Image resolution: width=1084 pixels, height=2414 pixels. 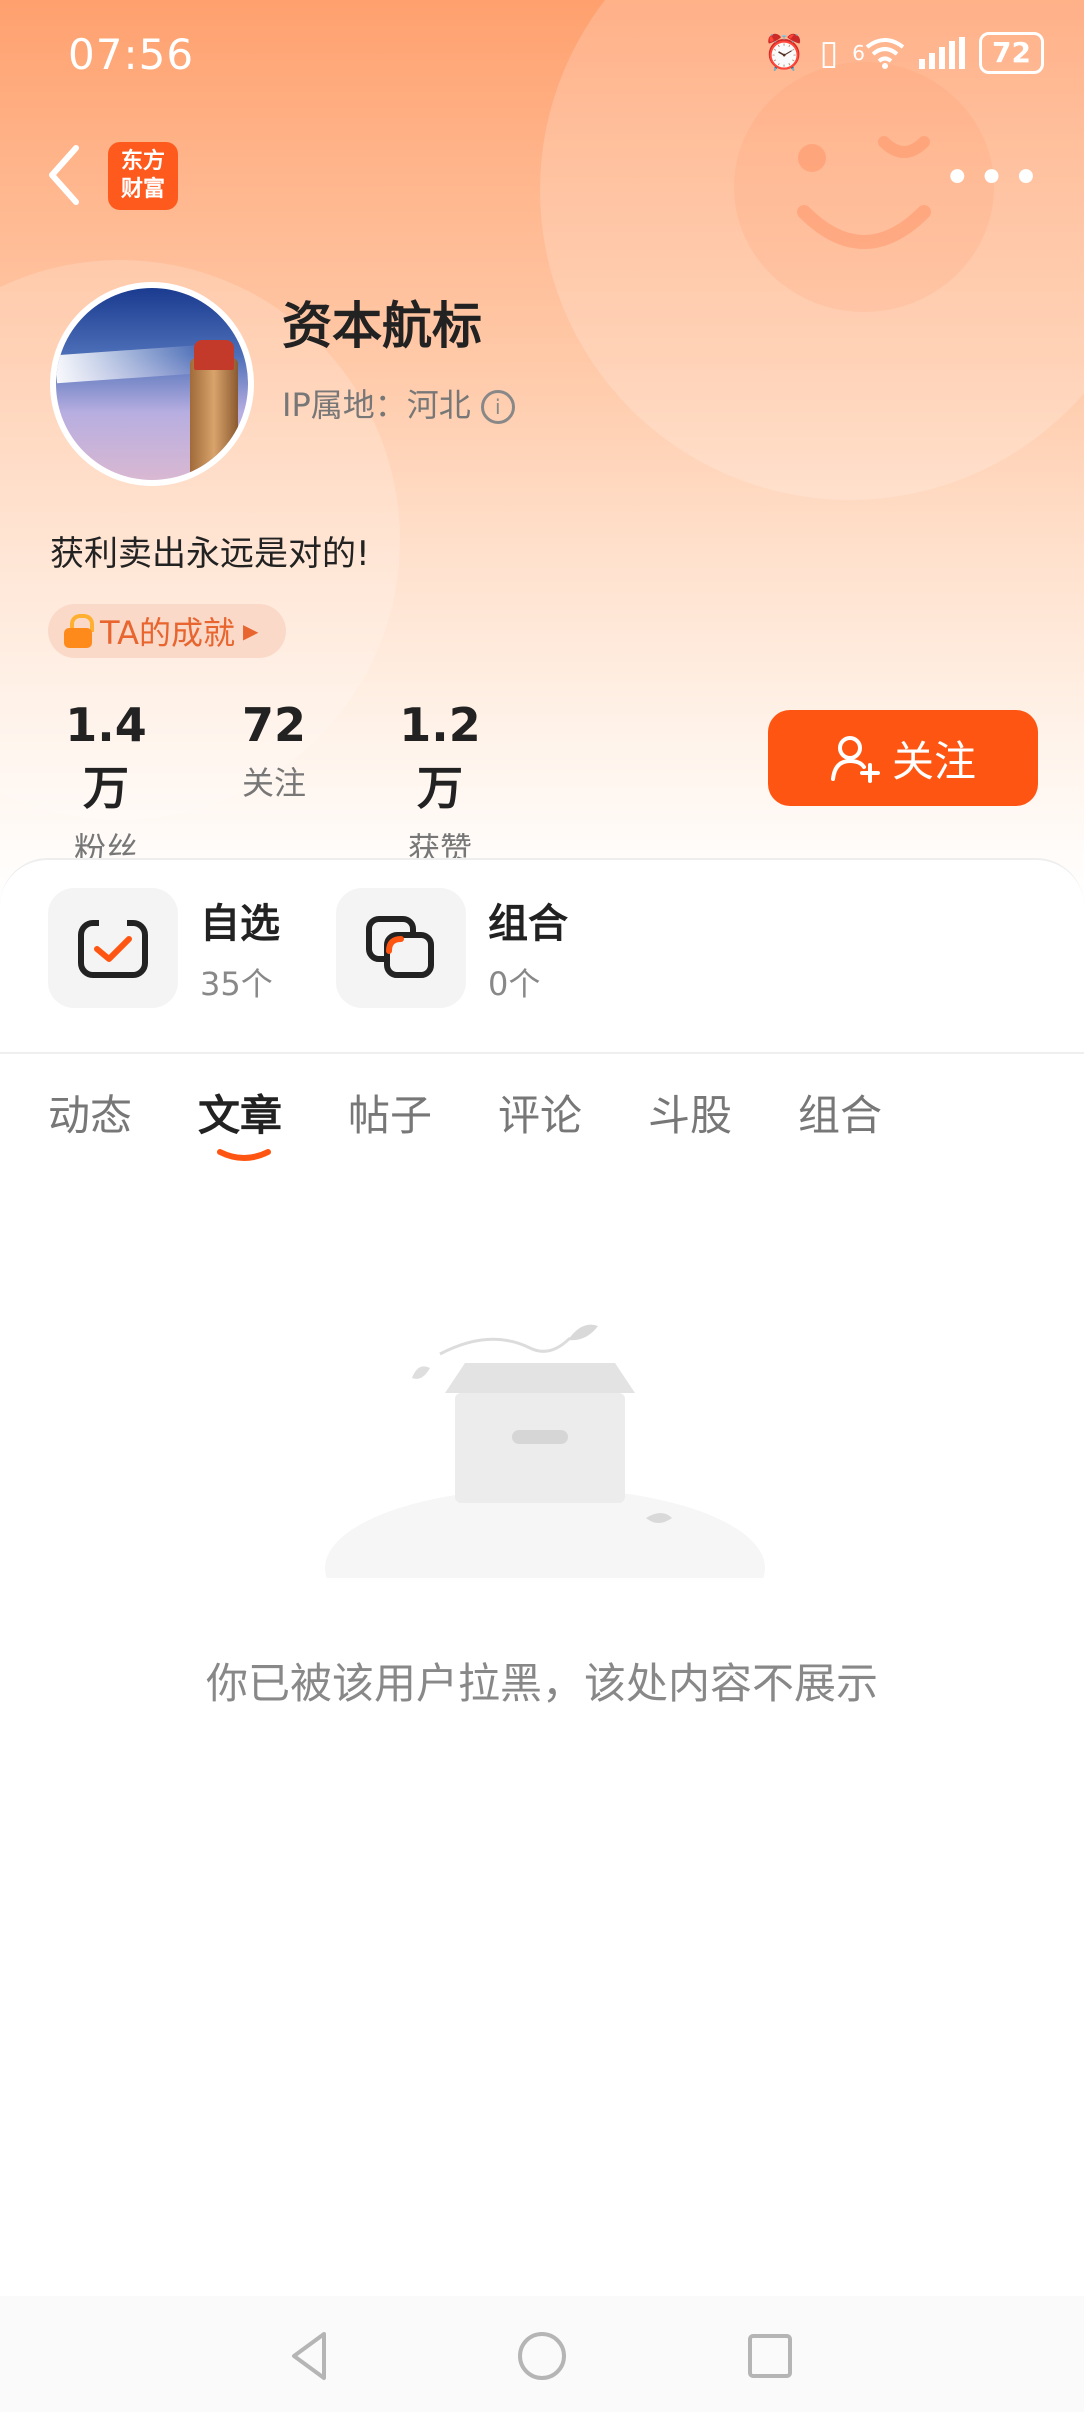 I want to click on follow-button-label: 关注, so click(x=933, y=761).